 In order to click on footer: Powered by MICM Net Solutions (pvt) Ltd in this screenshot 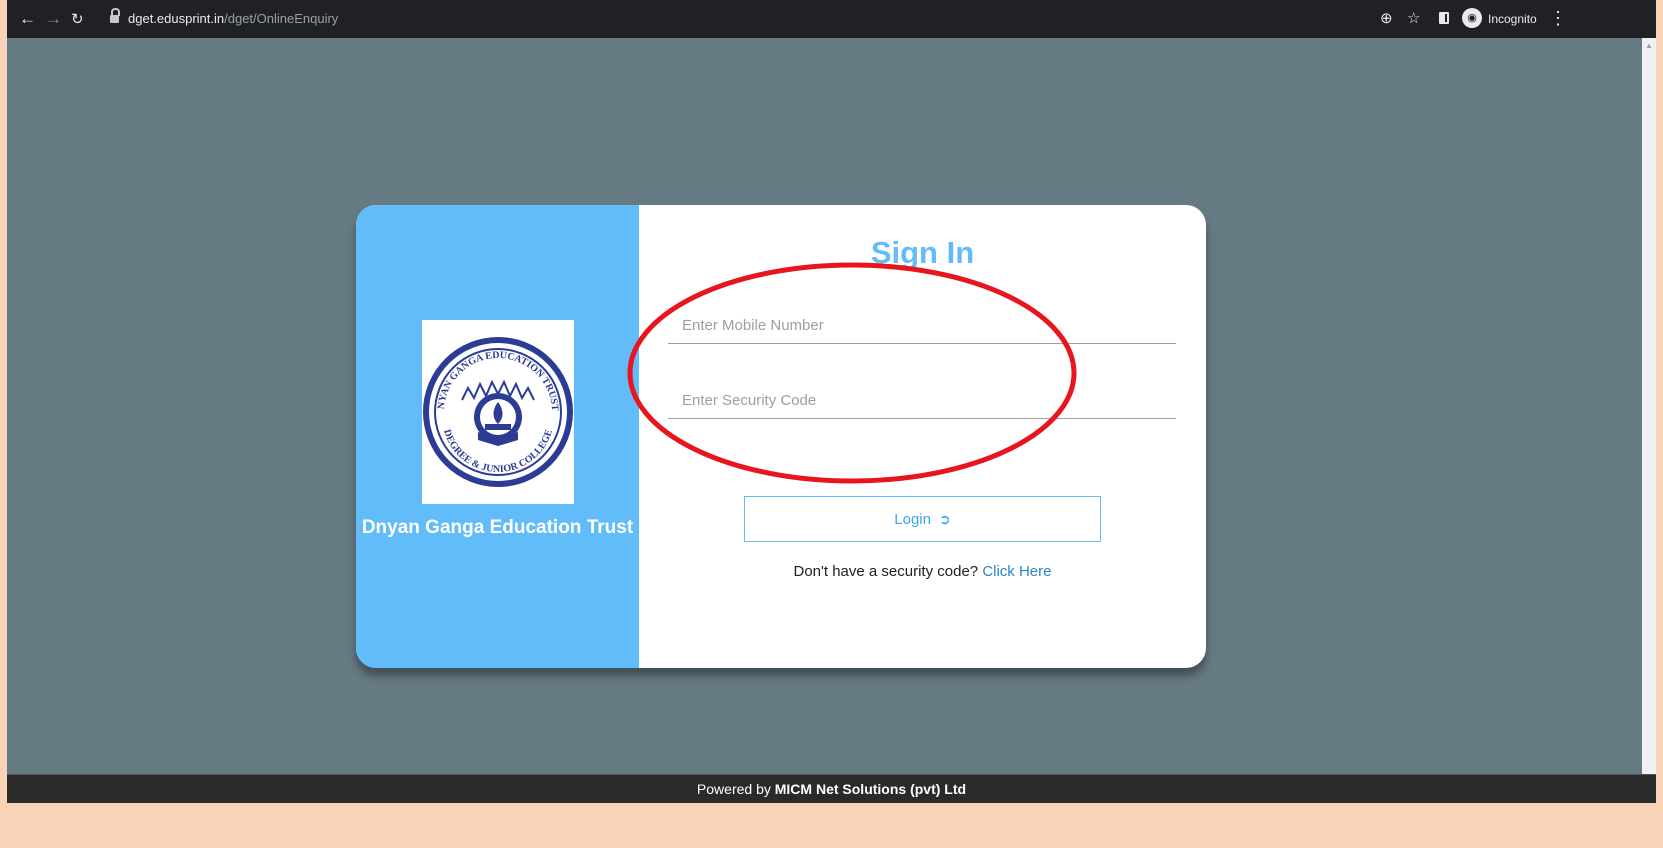, I will do `click(831, 789)`.